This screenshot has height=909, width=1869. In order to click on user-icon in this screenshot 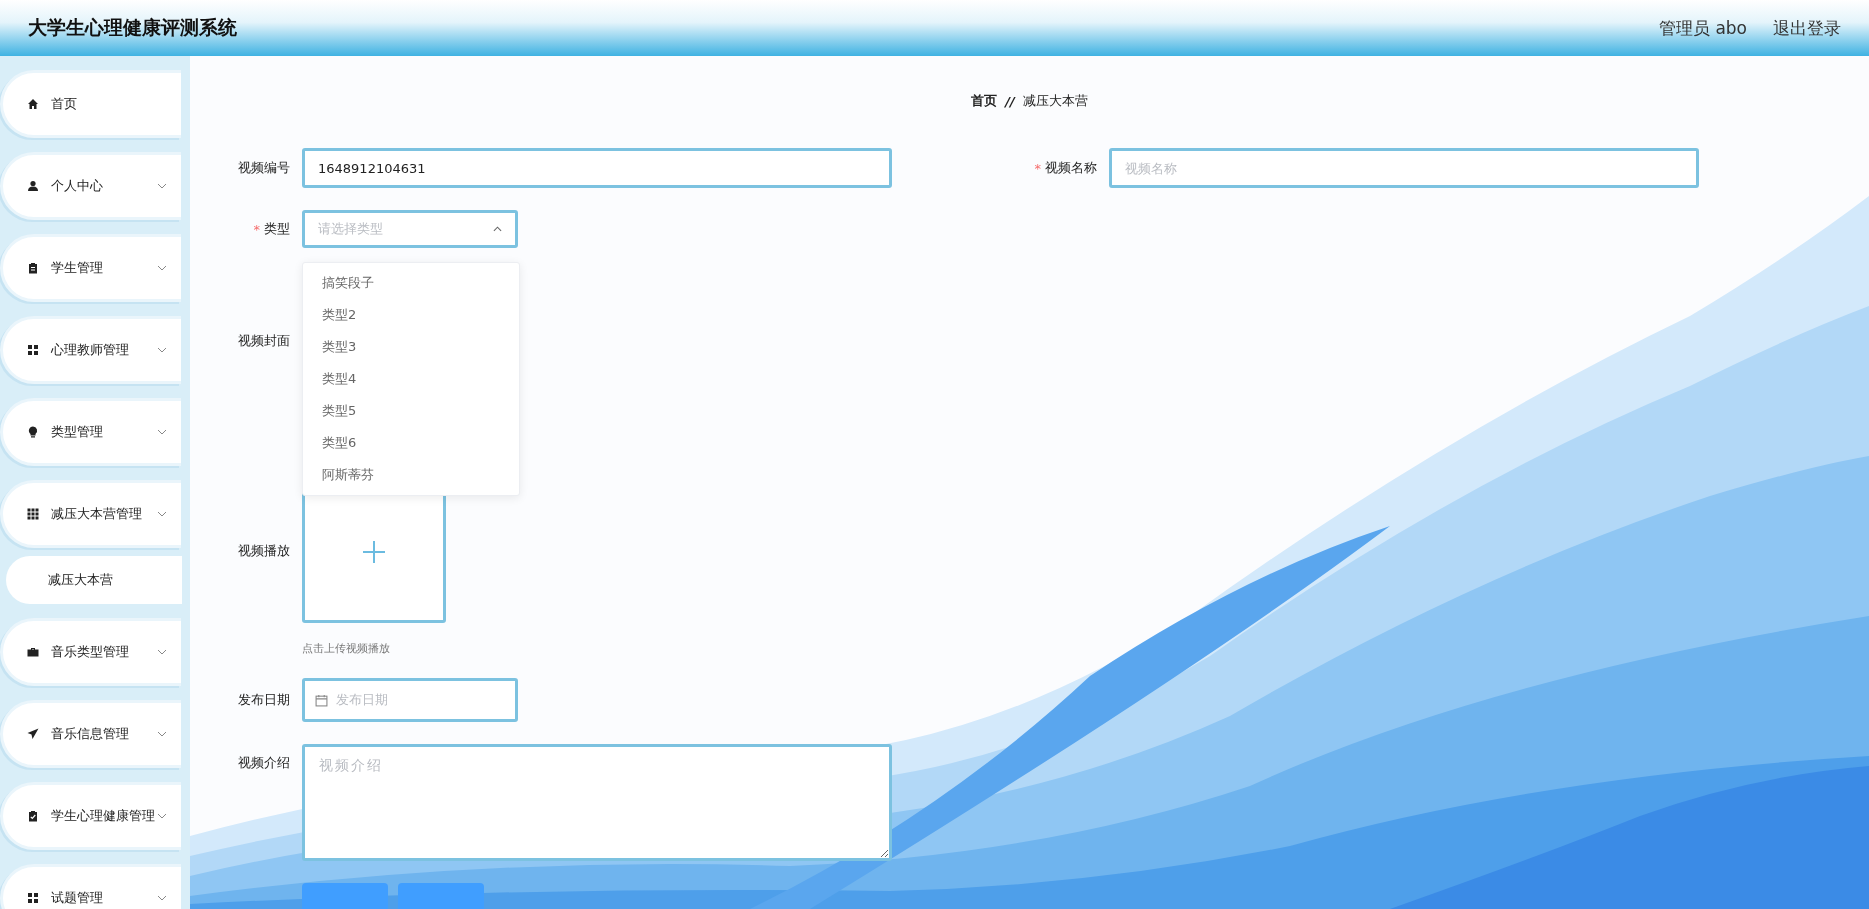, I will do `click(33, 186)`.